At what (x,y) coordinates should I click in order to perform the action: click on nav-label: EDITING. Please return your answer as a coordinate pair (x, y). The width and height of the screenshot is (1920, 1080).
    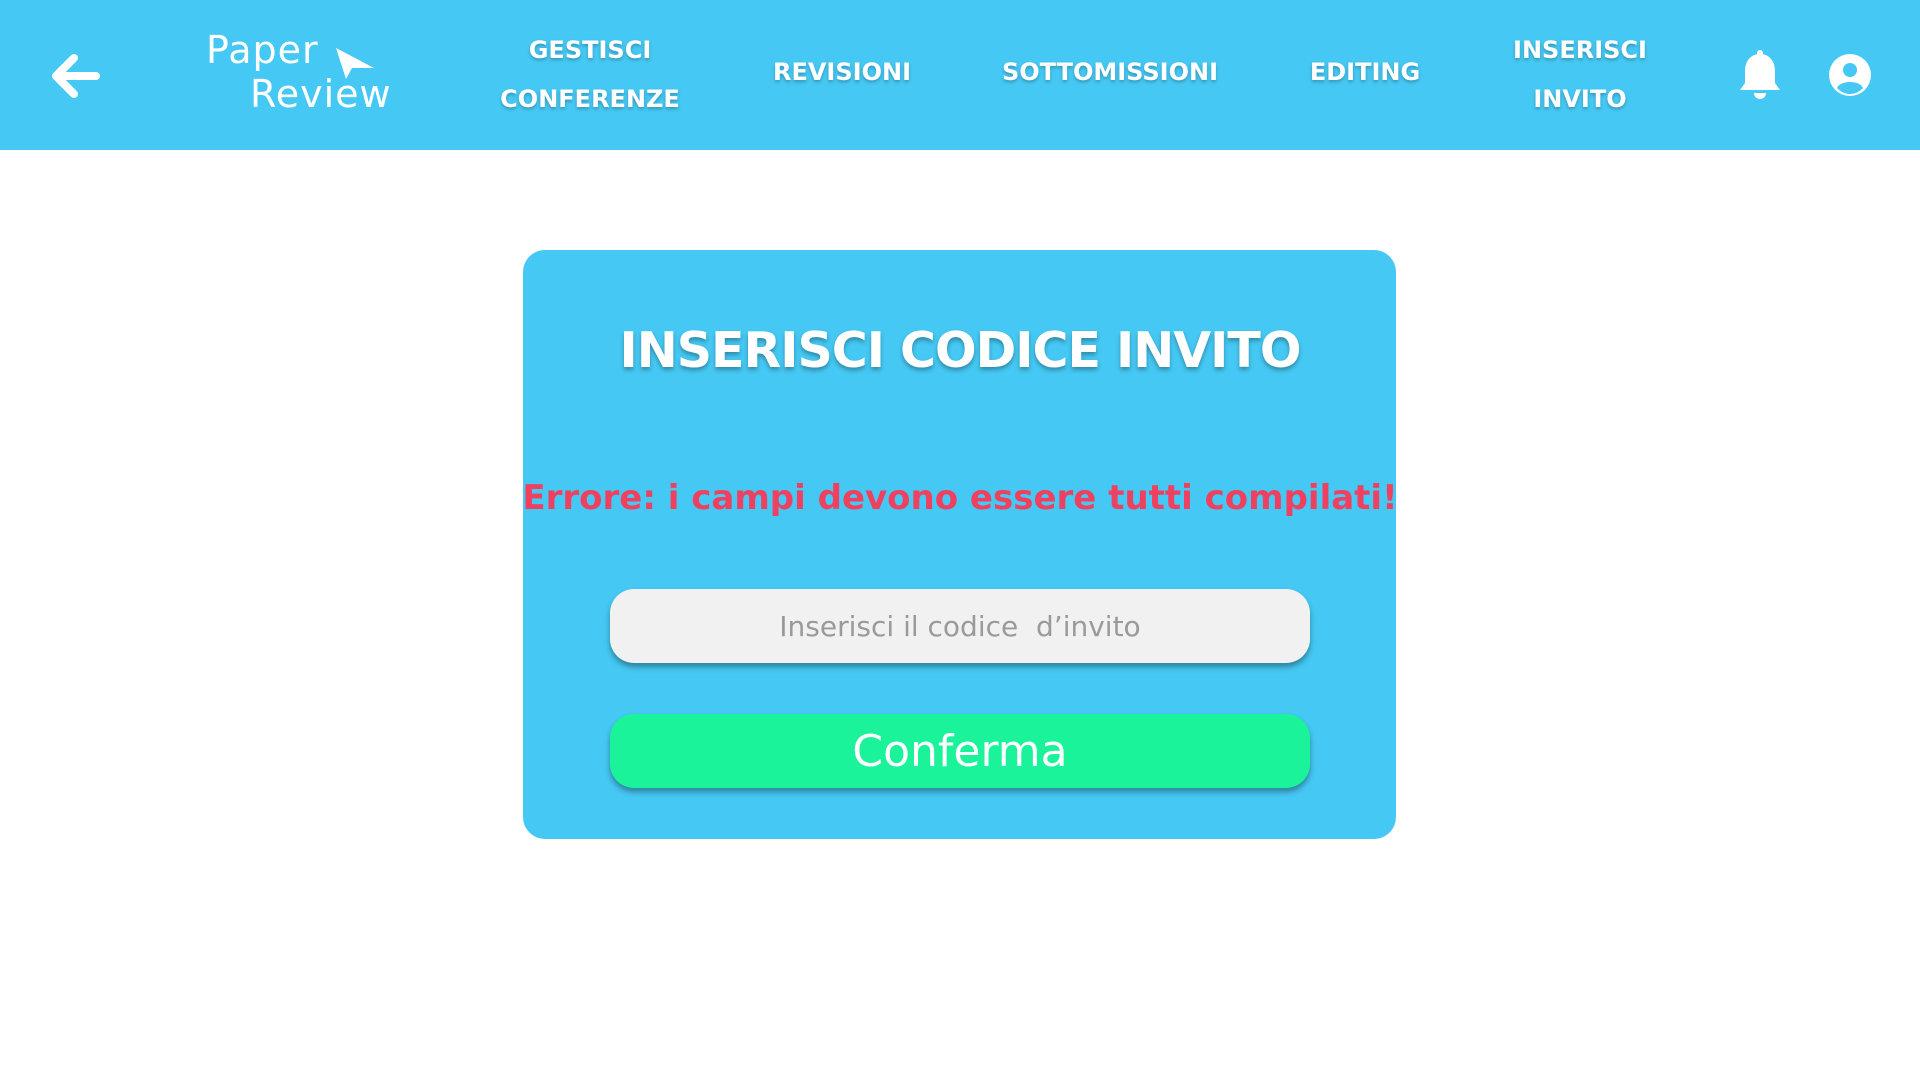
    Looking at the image, I should click on (1365, 72).